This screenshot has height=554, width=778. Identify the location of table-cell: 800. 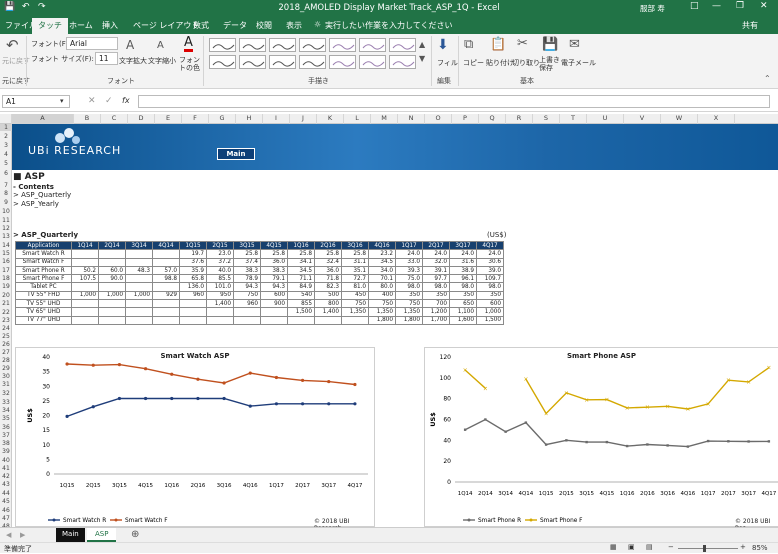
(328, 304).